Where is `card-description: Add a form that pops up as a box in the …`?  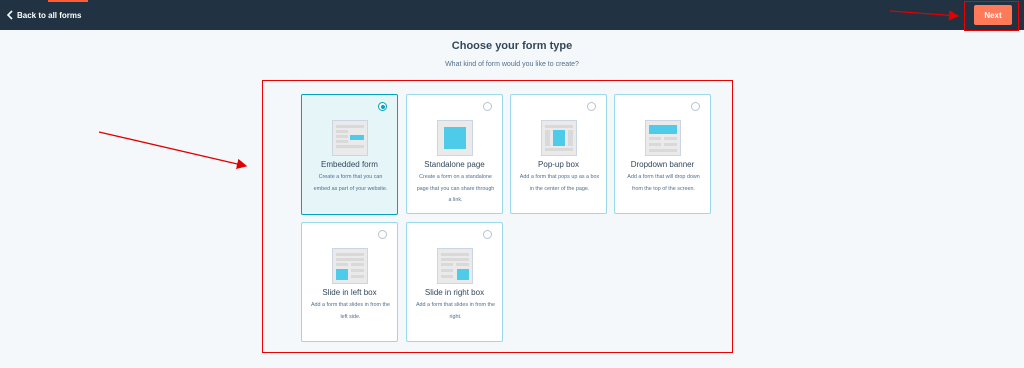
card-description: Add a form that pops up as a box in the … is located at coordinates (559, 183).